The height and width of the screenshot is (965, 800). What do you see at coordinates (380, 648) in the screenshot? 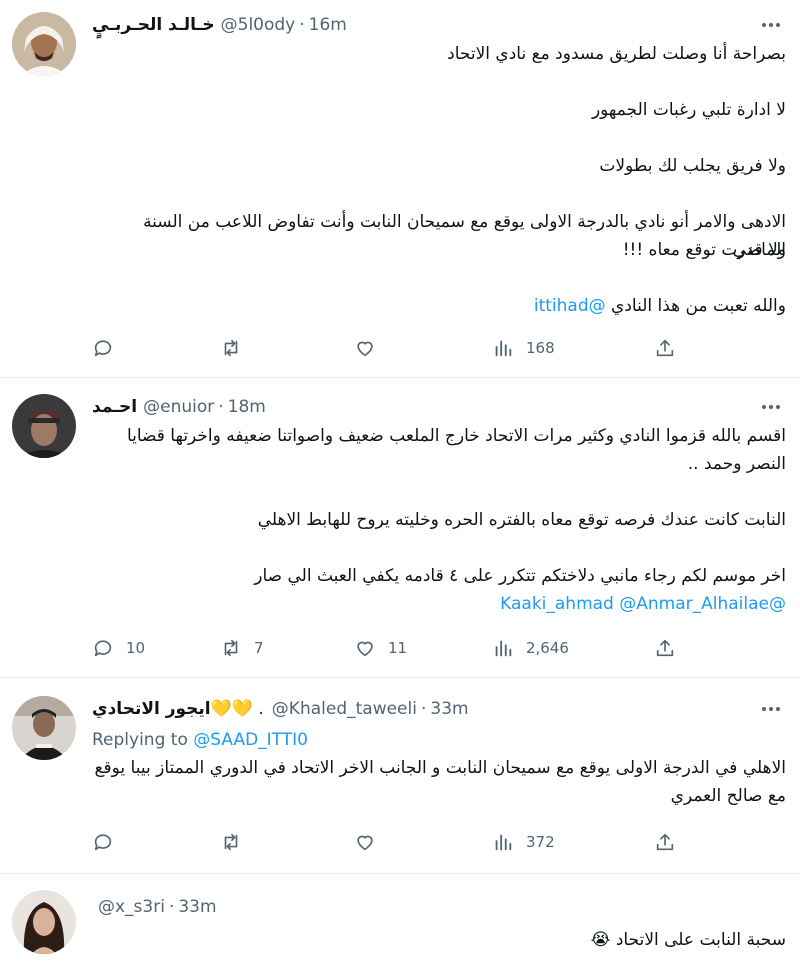
I see `like-button: 11` at bounding box center [380, 648].